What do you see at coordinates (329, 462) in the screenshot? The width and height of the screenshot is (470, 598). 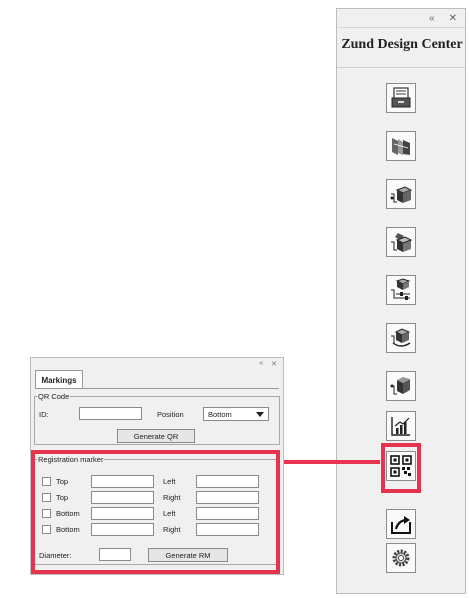 I see `callout-connector` at bounding box center [329, 462].